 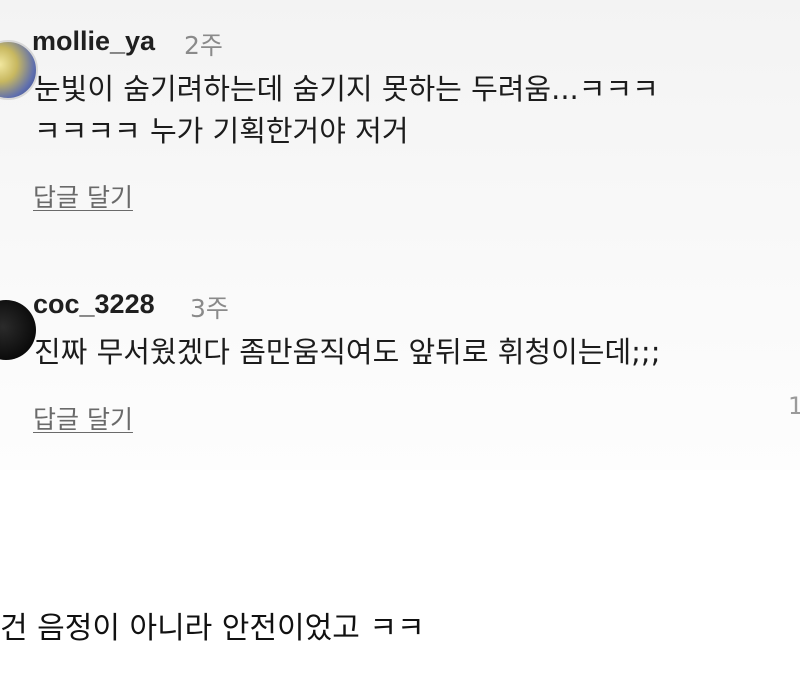 What do you see at coordinates (94, 304) in the screenshot?
I see `comment-username: coc_3228` at bounding box center [94, 304].